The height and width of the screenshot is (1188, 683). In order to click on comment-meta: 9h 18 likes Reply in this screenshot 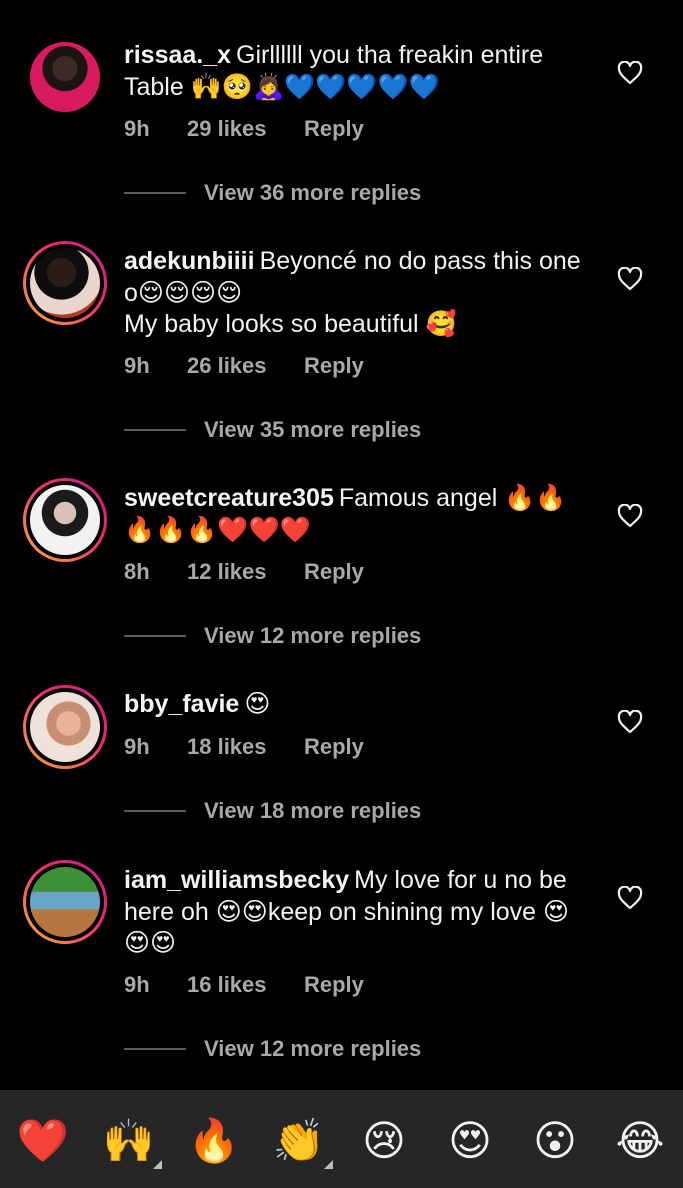, I will do `click(244, 747)`.